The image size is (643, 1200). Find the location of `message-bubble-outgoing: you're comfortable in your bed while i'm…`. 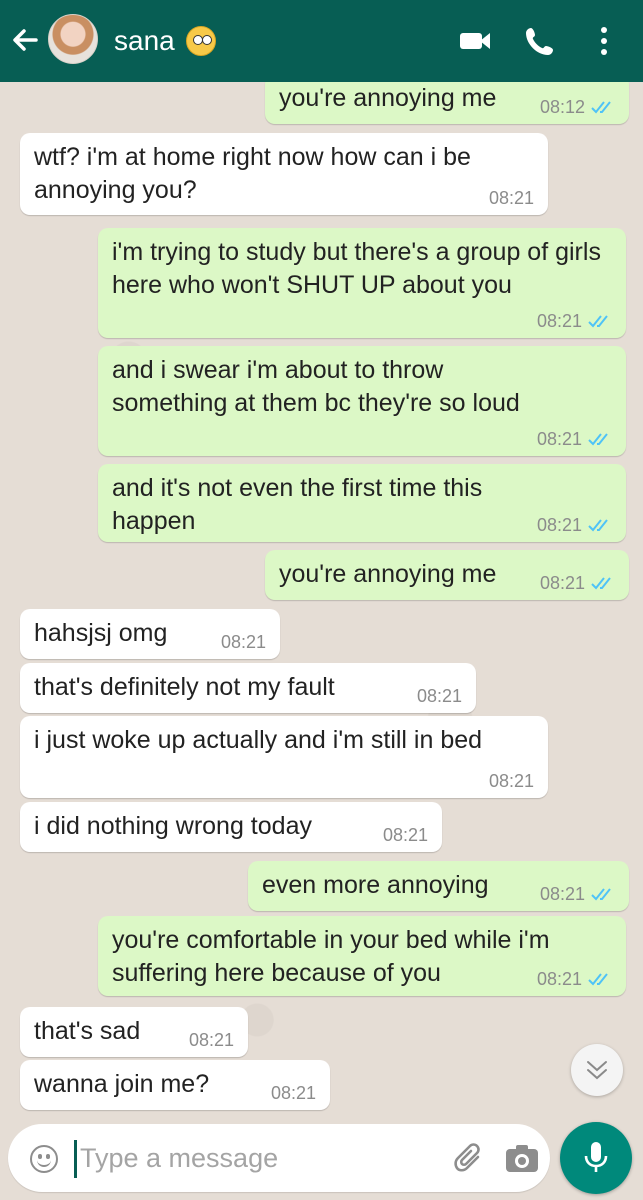

message-bubble-outgoing: you're comfortable in your bed while i'm… is located at coordinates (362, 956).